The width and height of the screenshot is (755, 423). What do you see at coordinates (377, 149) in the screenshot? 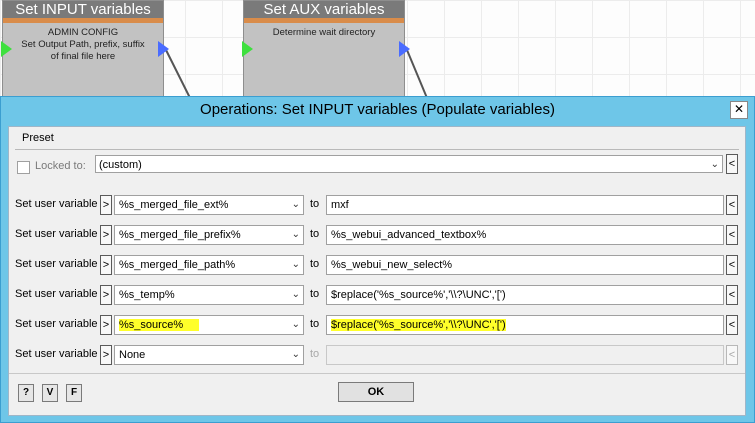
I see `preset-divider` at bounding box center [377, 149].